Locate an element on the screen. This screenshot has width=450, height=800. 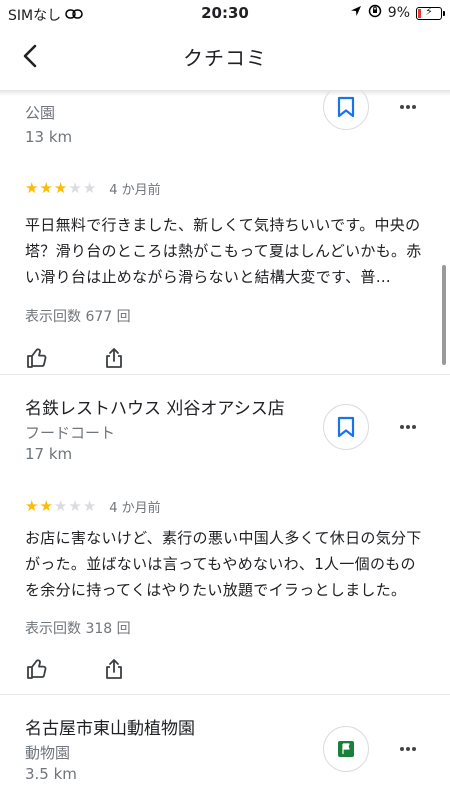
page-title: クチコミ is located at coordinates (225, 58).